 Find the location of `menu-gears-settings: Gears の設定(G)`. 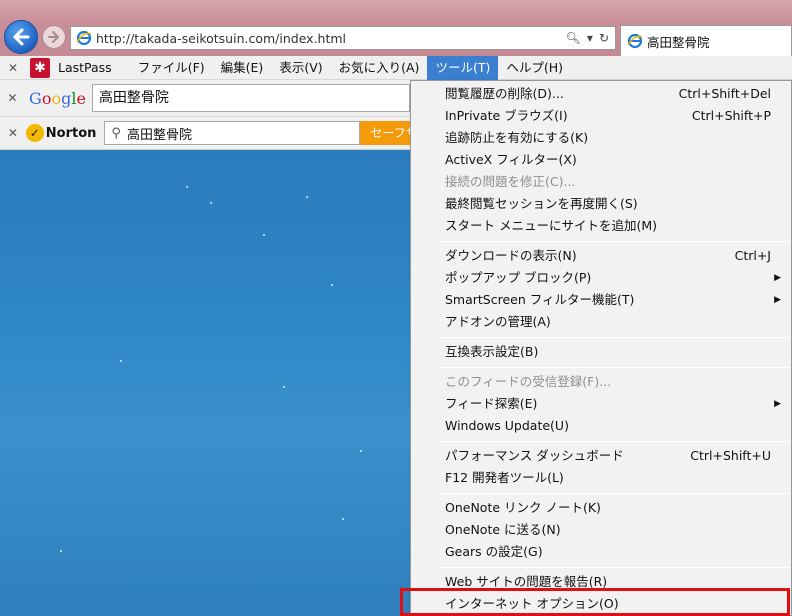

menu-gears-settings: Gears の設定(G) is located at coordinates (601, 552).